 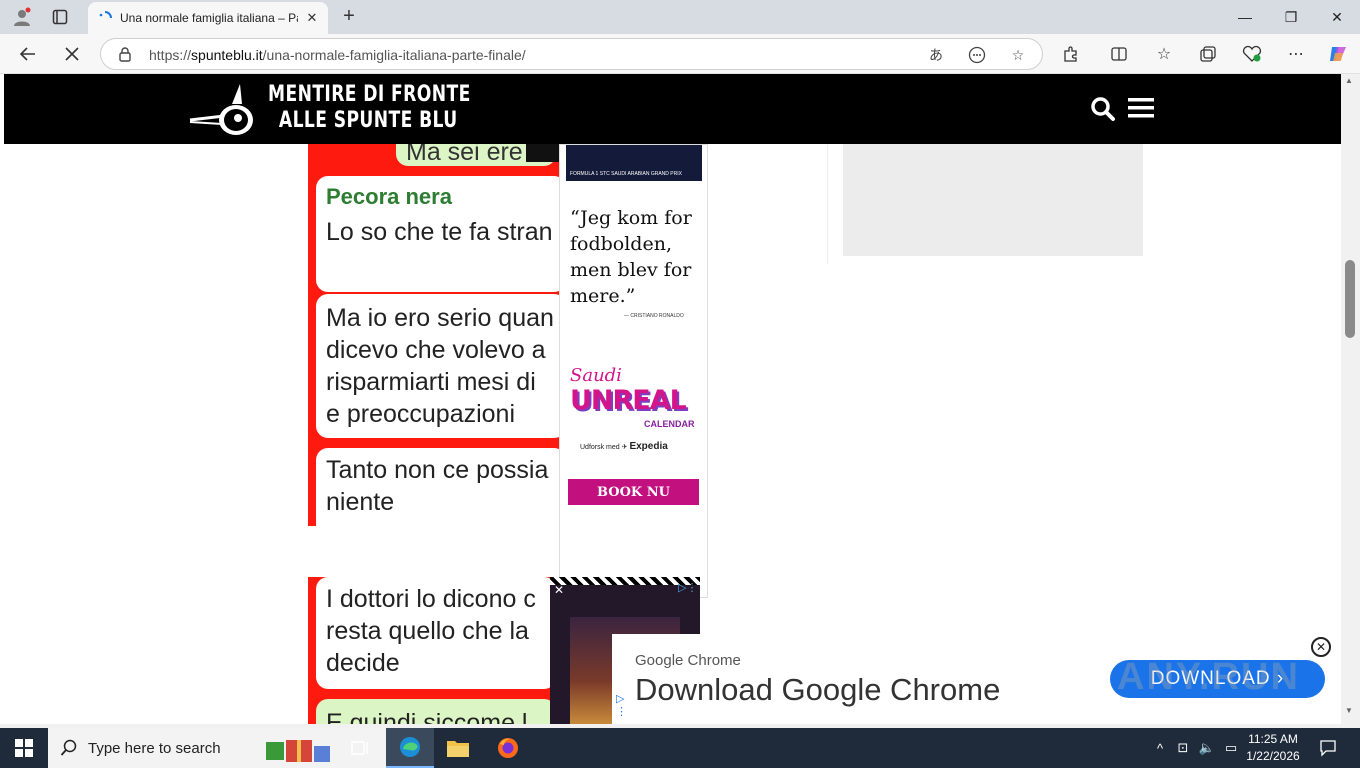 What do you see at coordinates (154, 748) in the screenshot?
I see `search-placeholder: Type here to search` at bounding box center [154, 748].